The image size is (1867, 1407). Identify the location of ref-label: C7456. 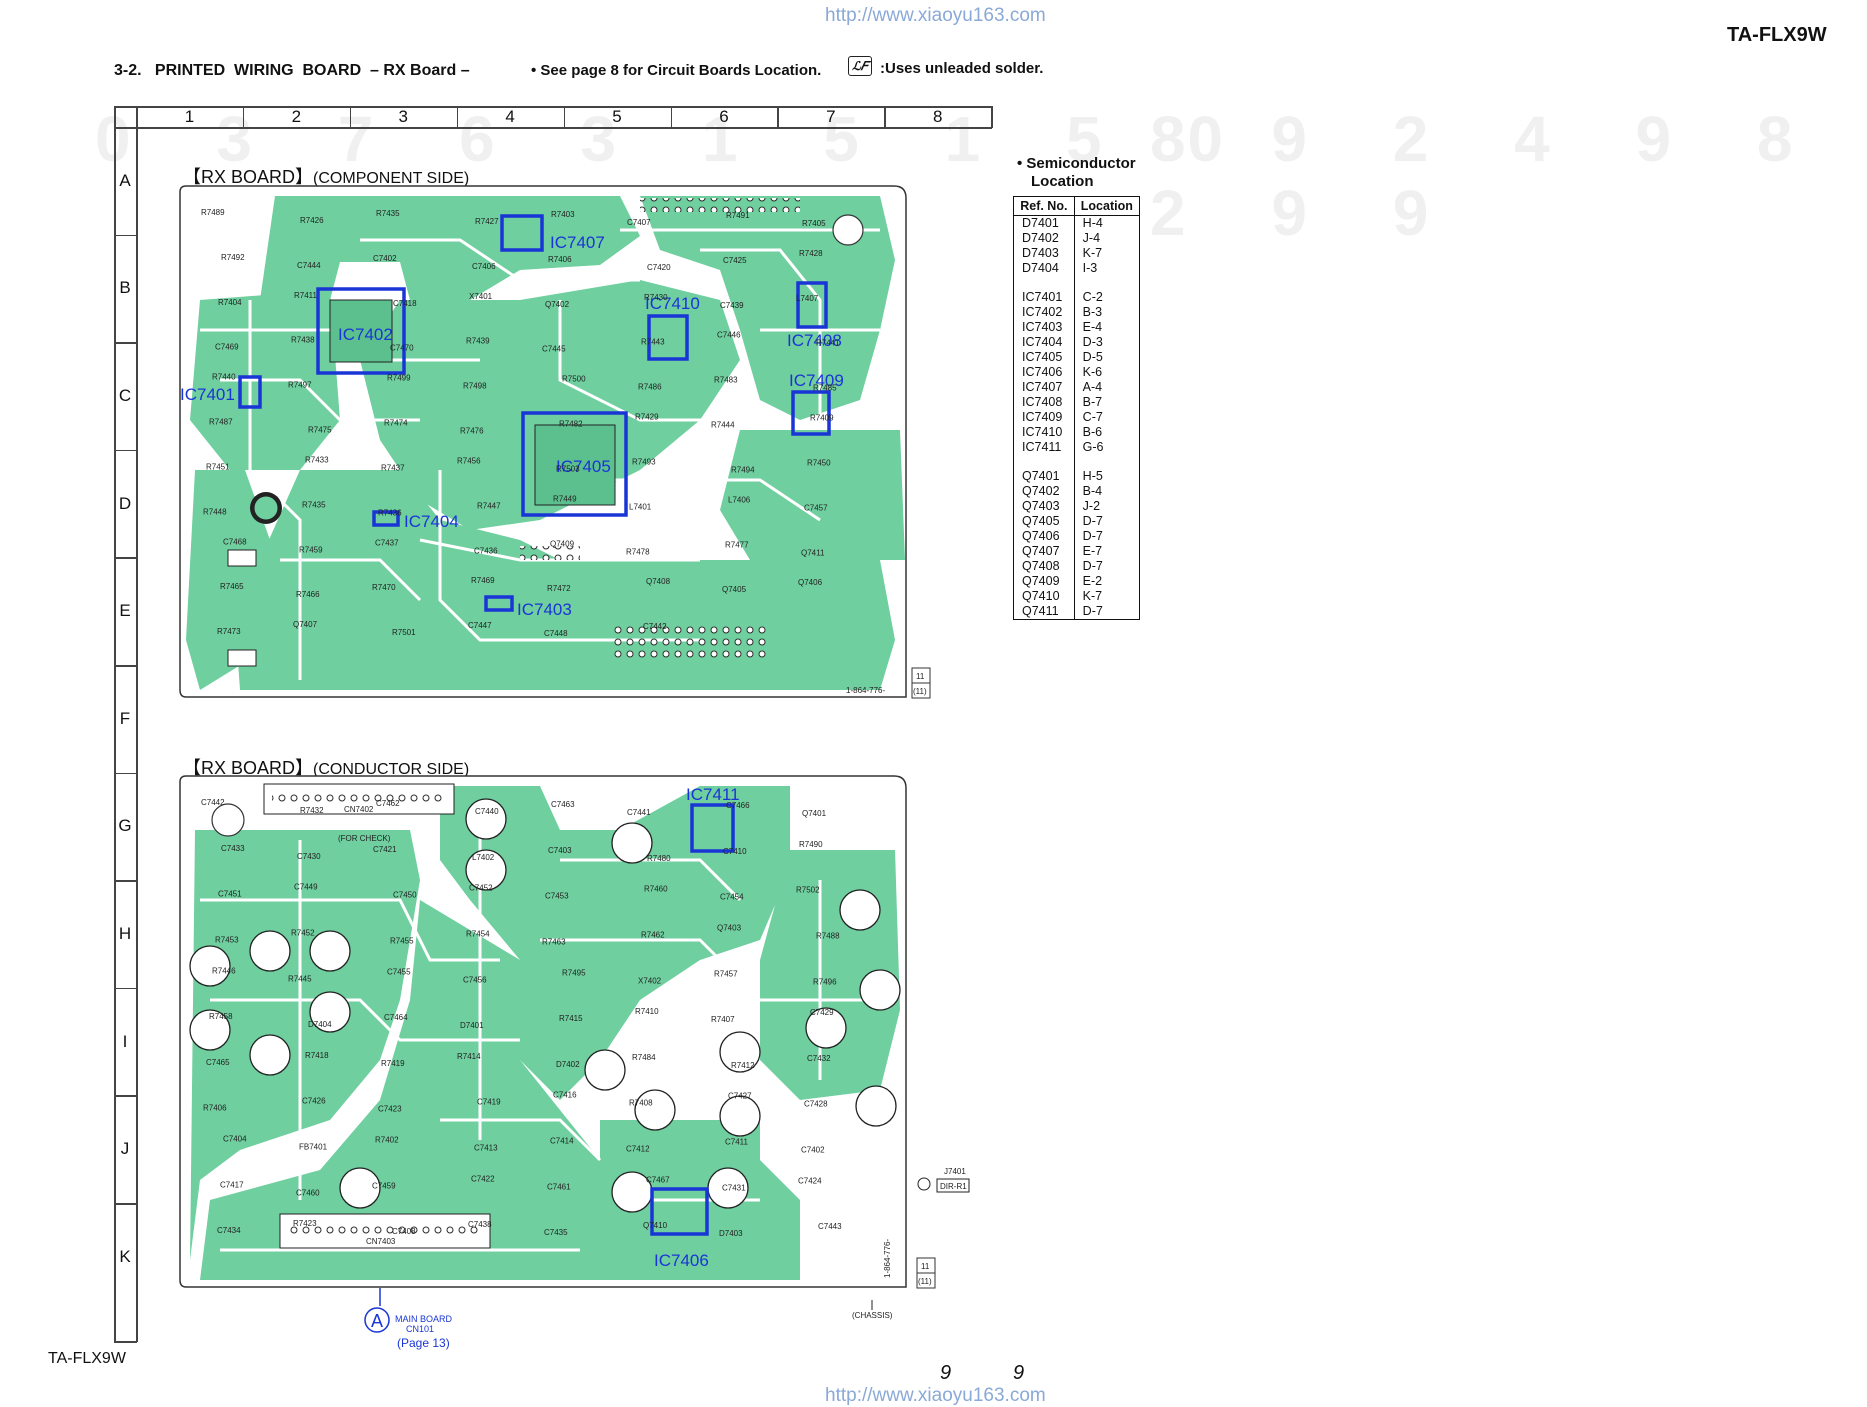
(475, 979).